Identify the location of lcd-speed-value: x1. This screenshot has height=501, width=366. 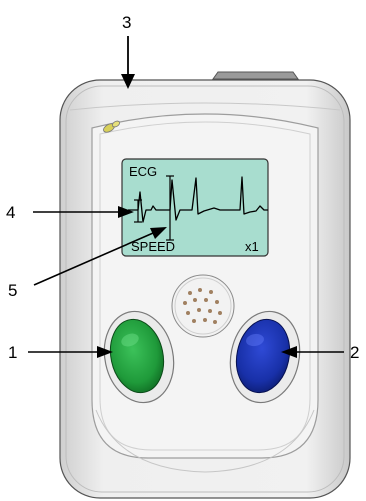
(252, 246).